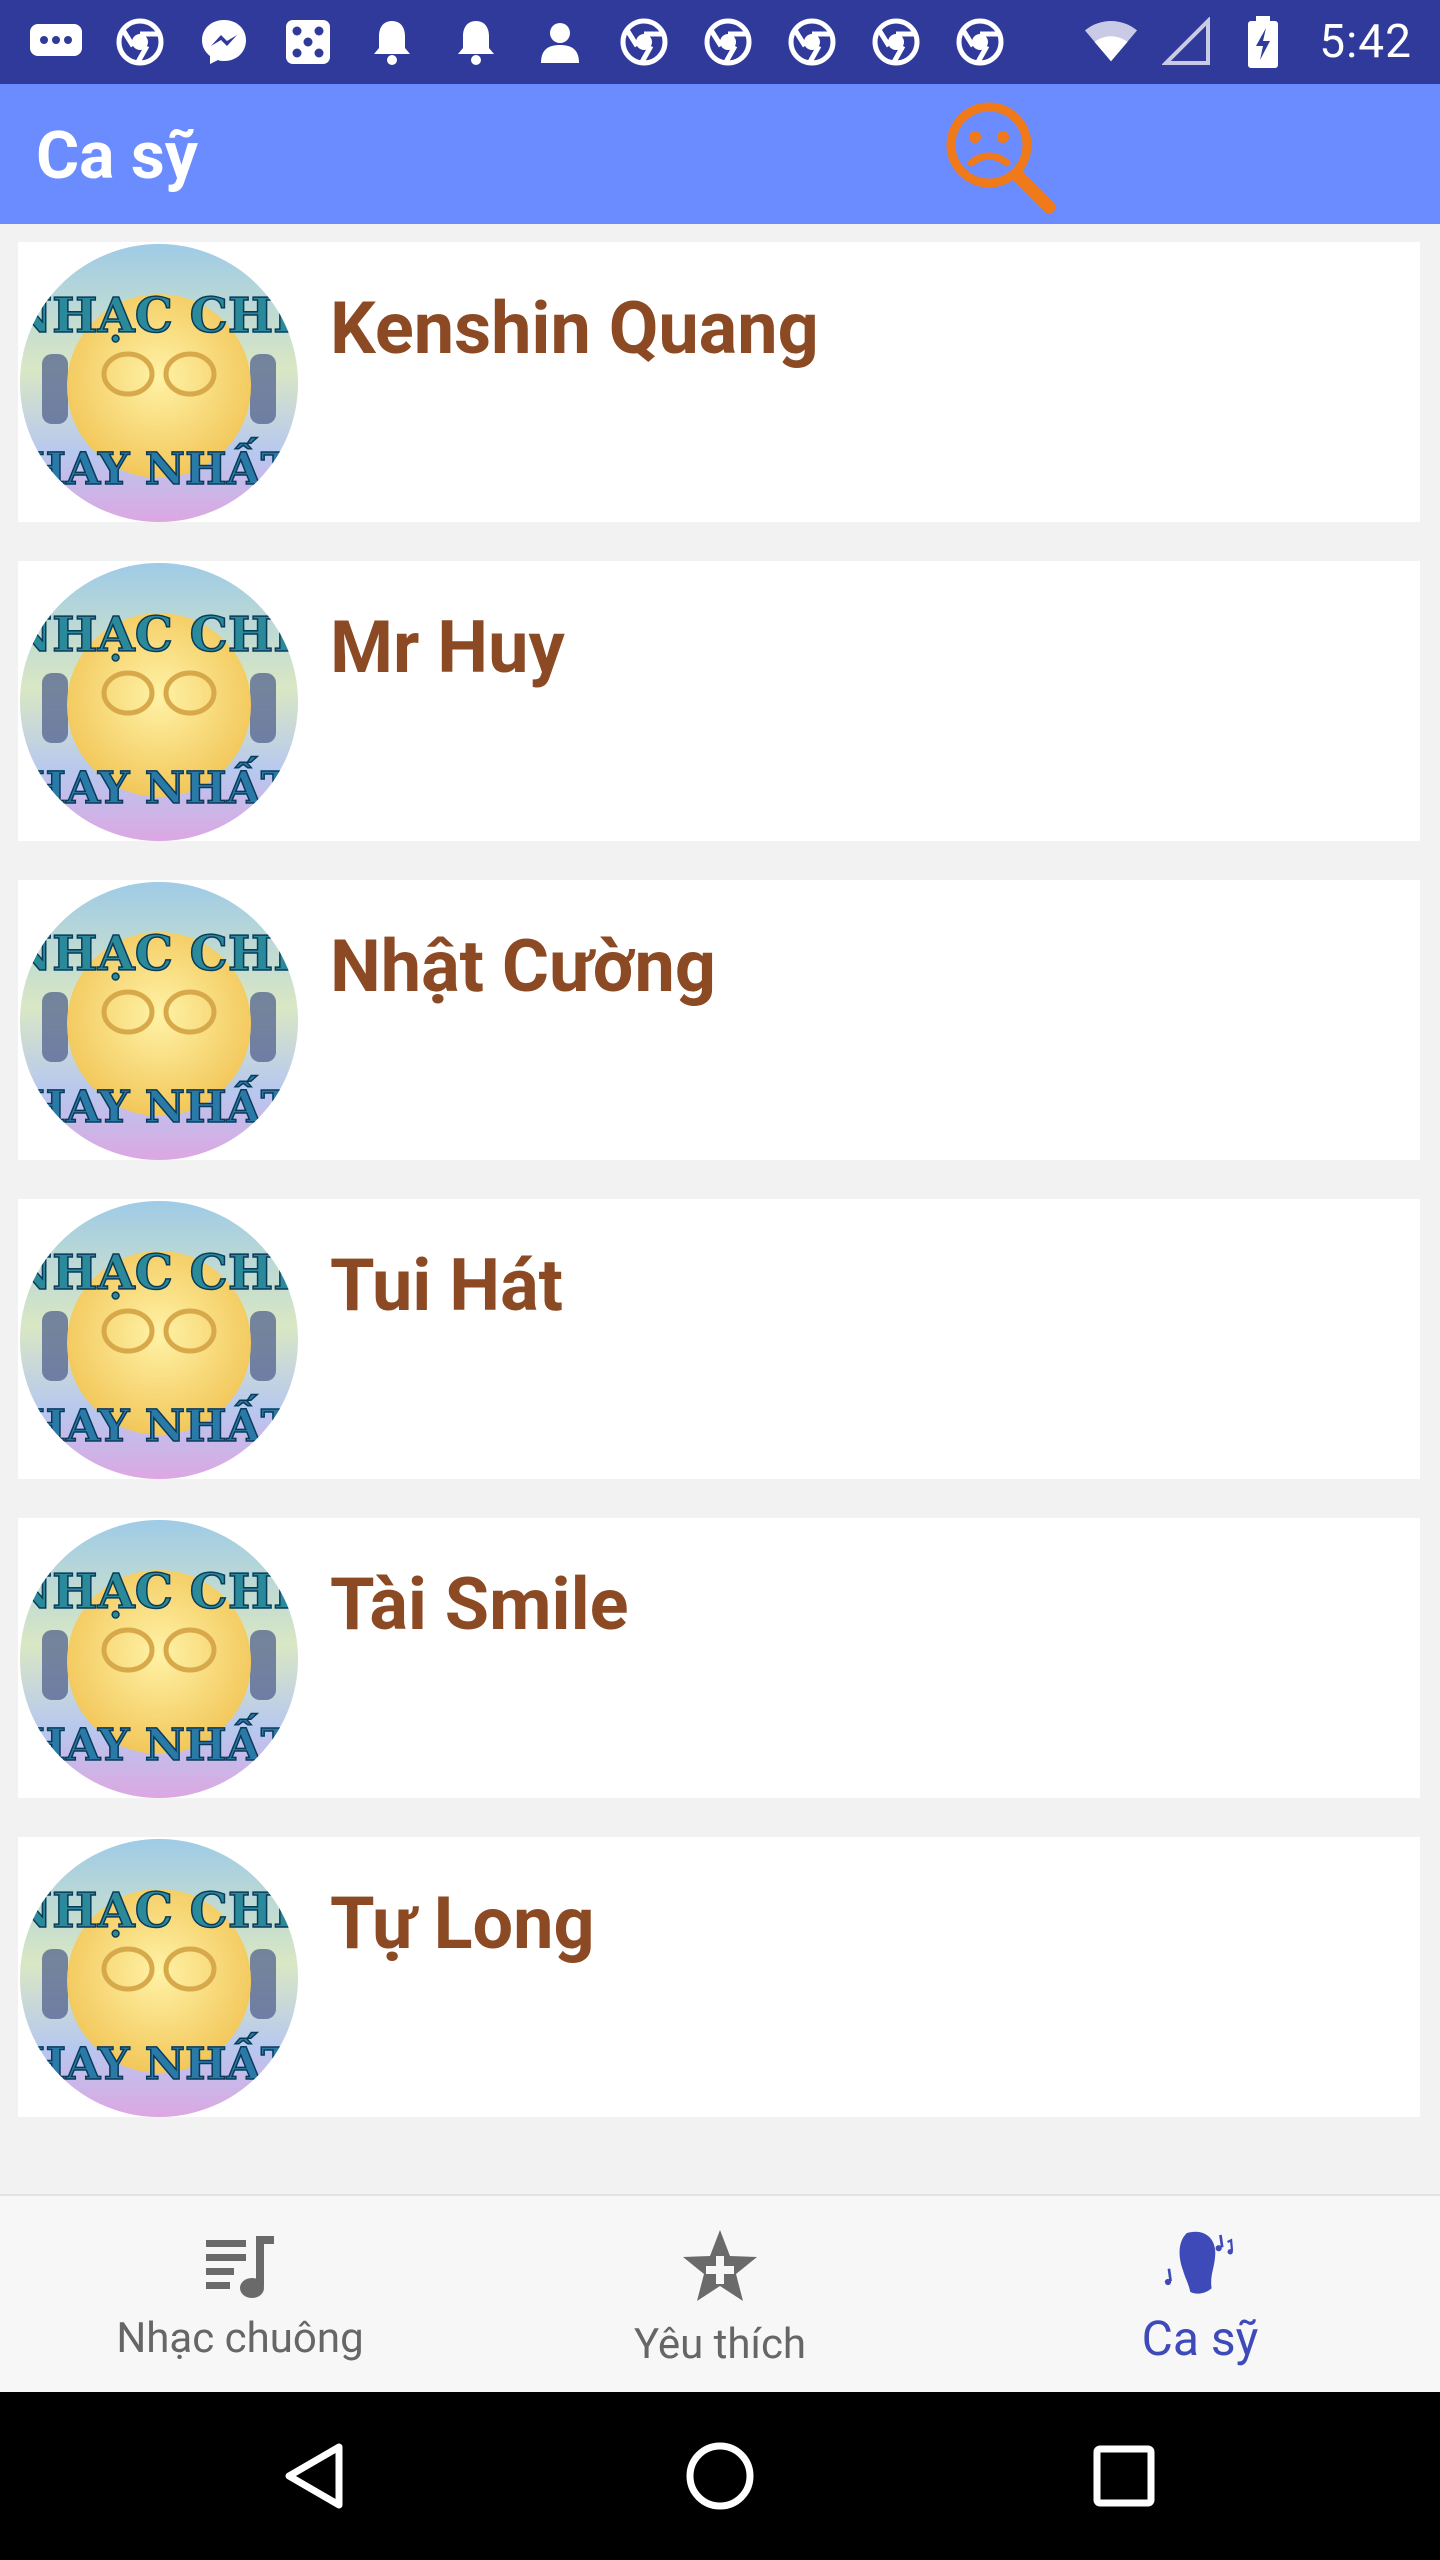 The width and height of the screenshot is (1440, 2560). I want to click on status-bar: 5:42, so click(720, 42).